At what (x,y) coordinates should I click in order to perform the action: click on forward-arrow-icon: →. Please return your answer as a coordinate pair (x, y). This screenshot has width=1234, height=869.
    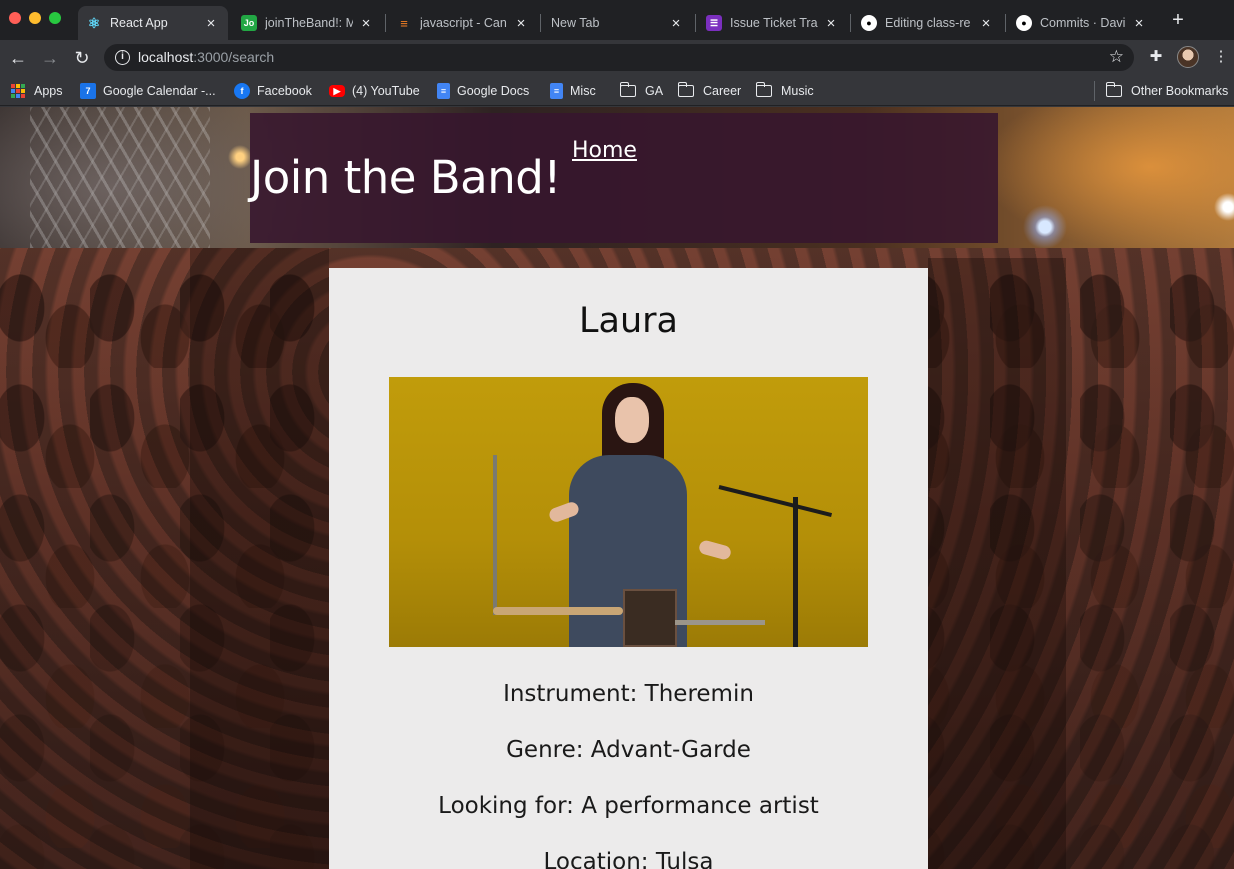
    Looking at the image, I should click on (50, 58).